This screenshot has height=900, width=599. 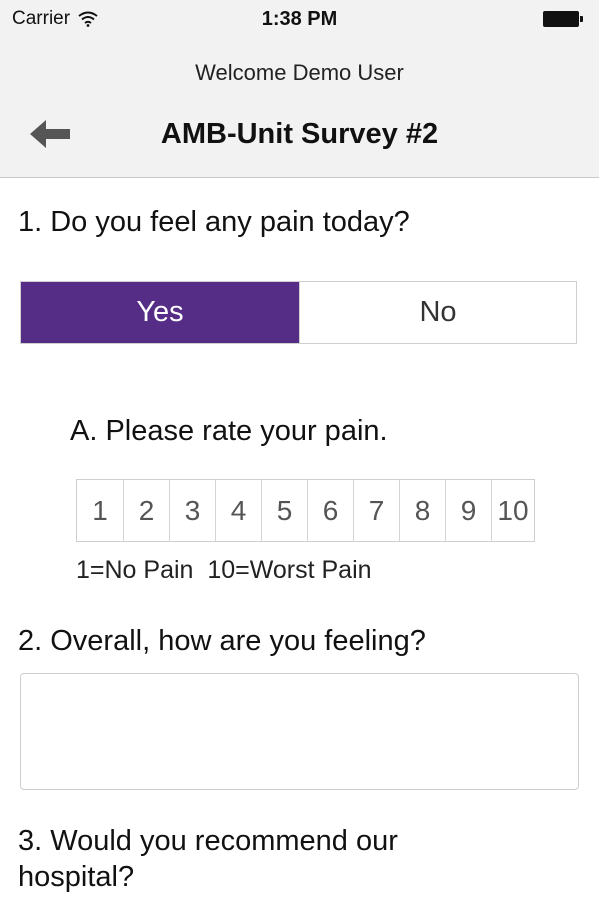 I want to click on pain-yes-no-control: Yes No, so click(x=298, y=312).